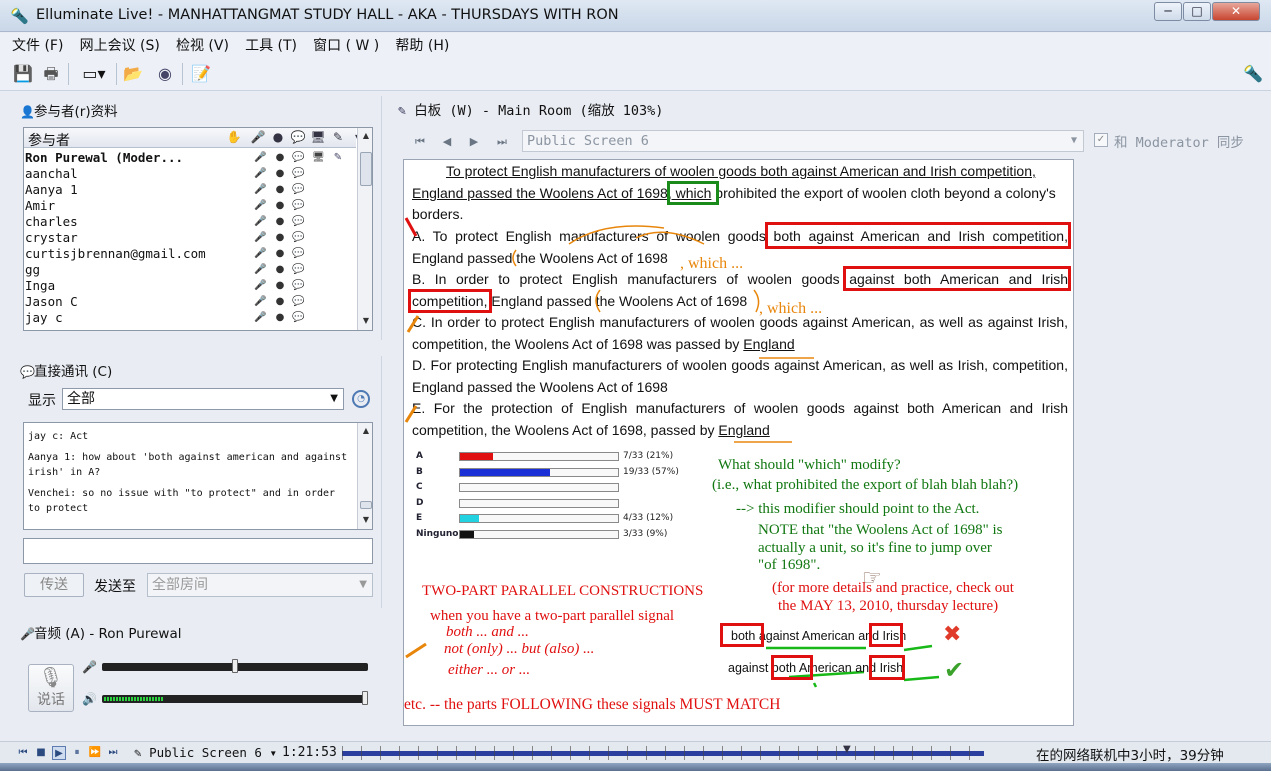 This screenshot has width=1271, height=771. Describe the element at coordinates (235, 698) in the screenshot. I see `speaker-level-slider` at that location.